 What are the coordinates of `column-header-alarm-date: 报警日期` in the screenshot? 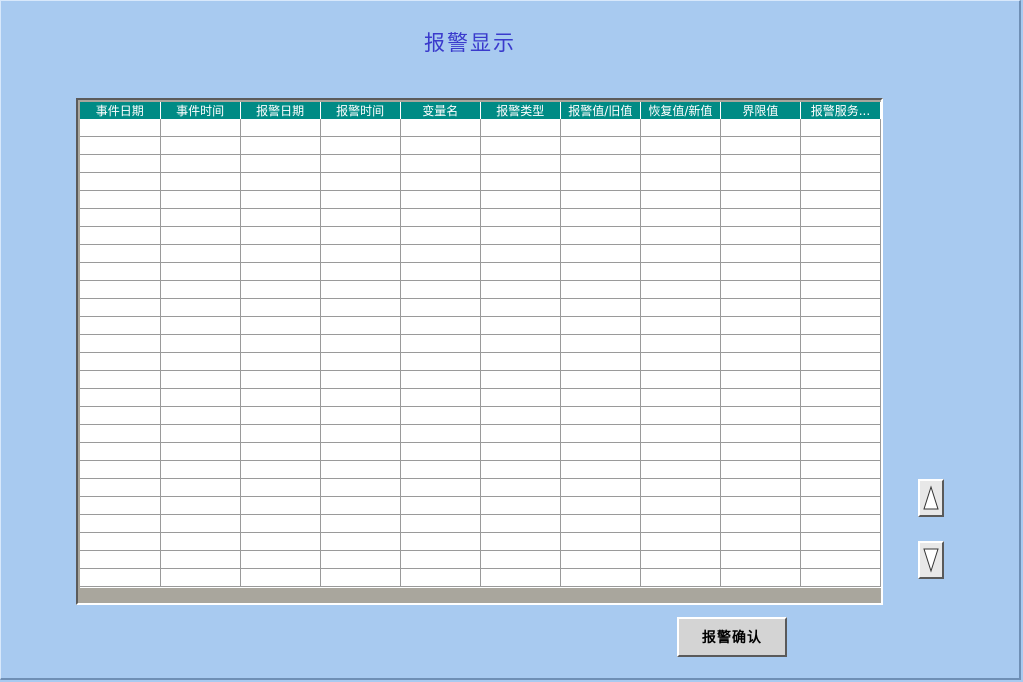 It's located at (280, 110).